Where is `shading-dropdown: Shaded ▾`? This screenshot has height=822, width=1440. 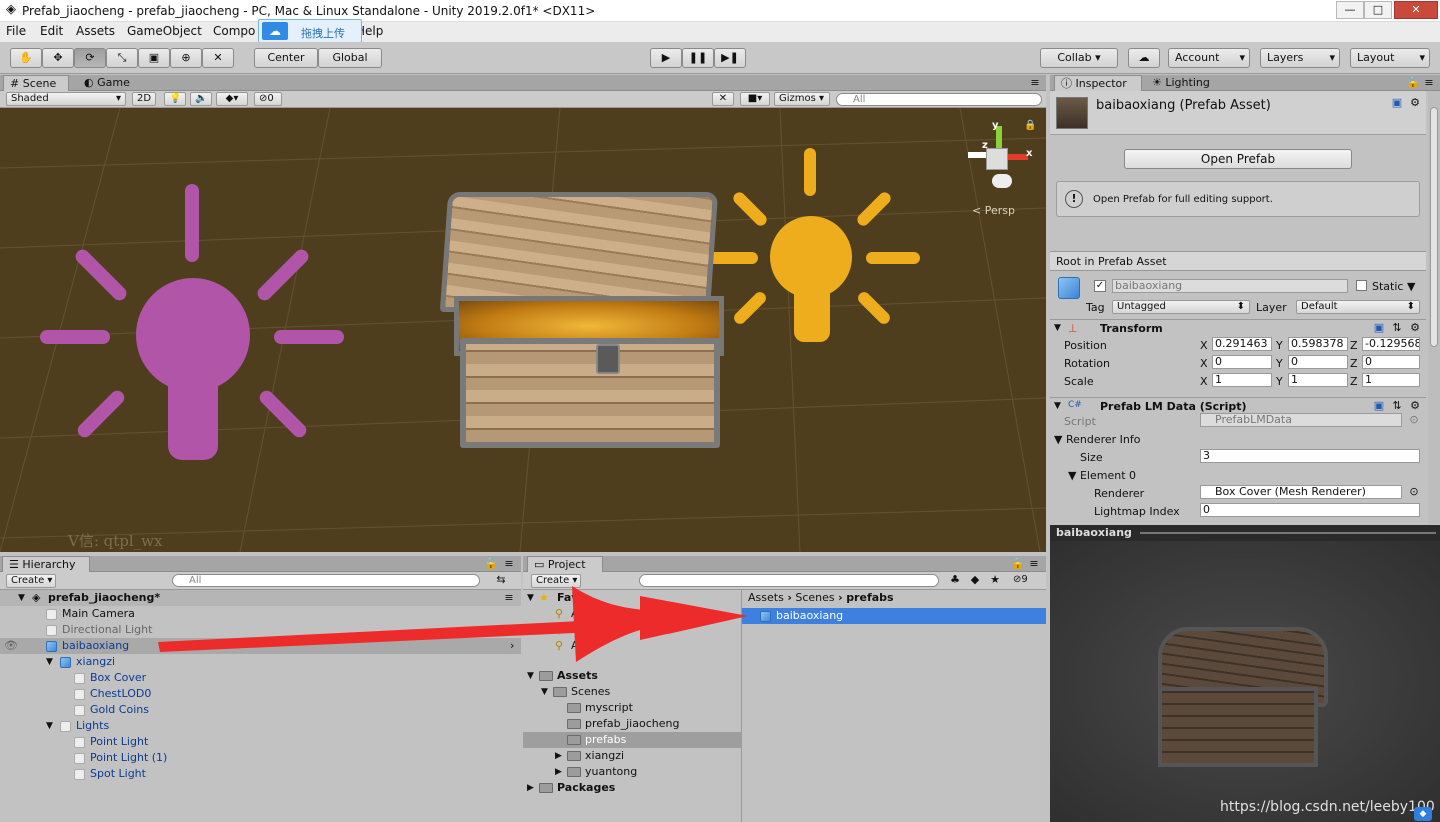
shading-dropdown: Shaded ▾ is located at coordinates (66, 99).